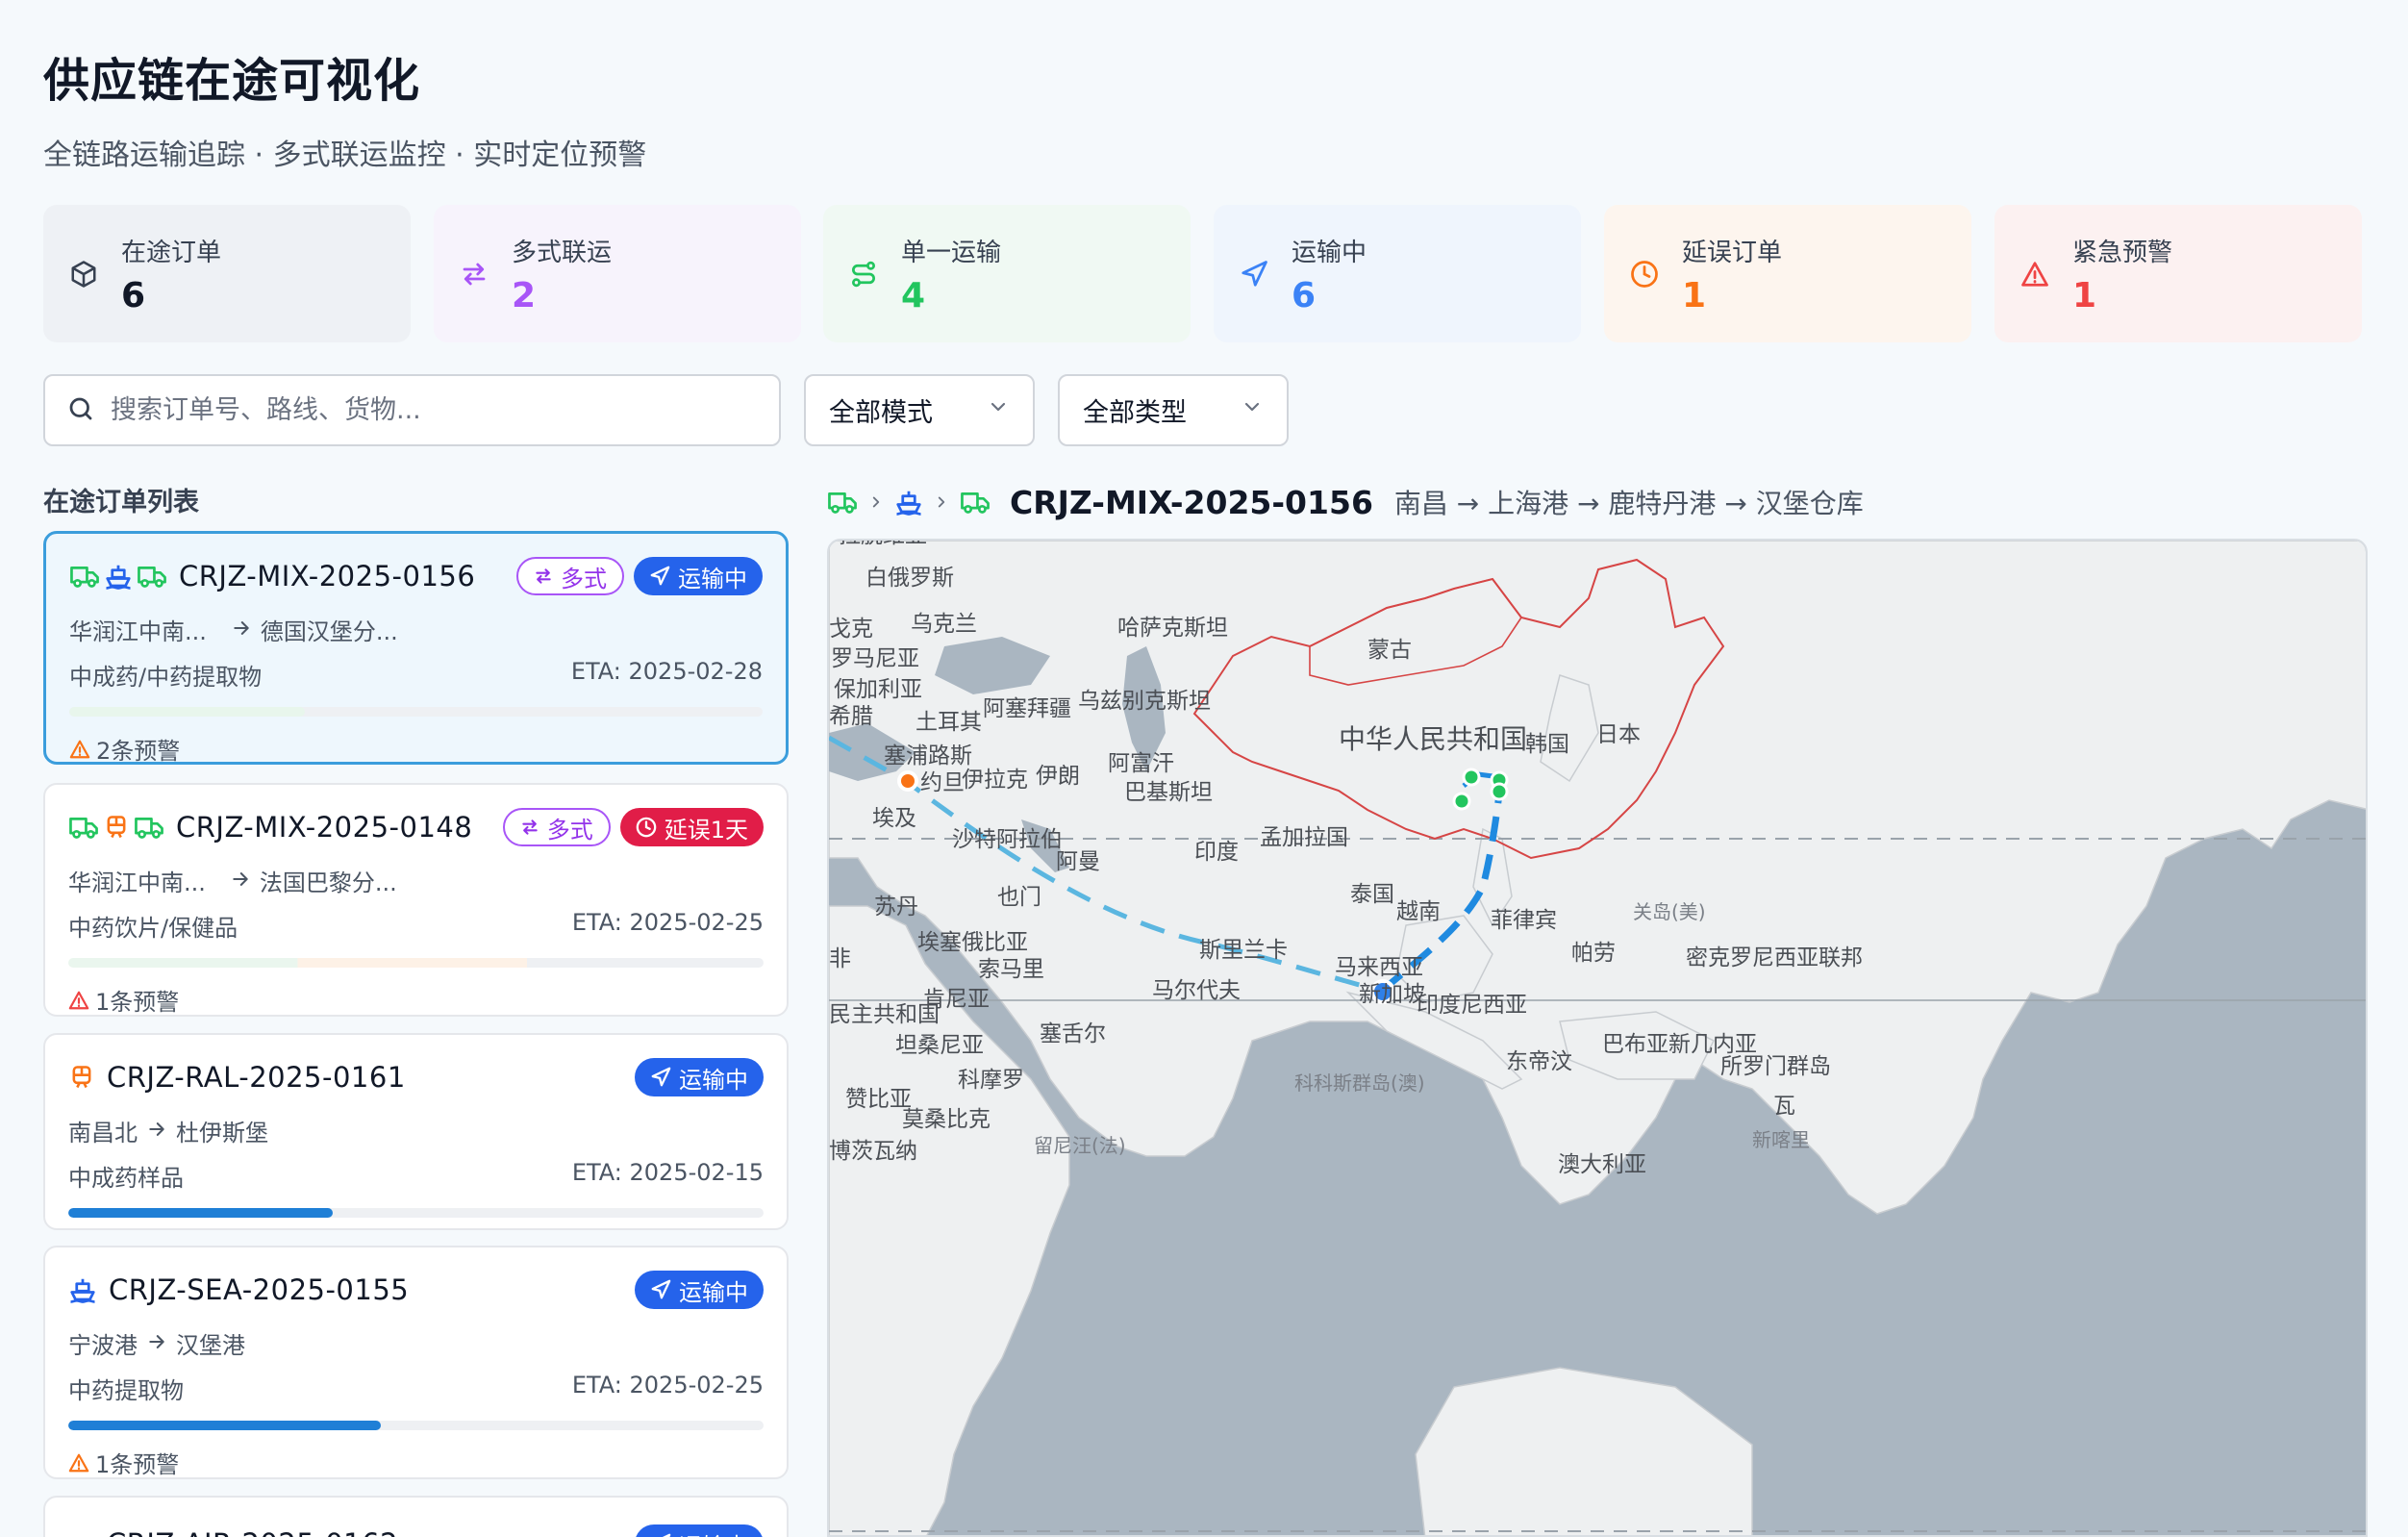  I want to click on breadcrumb-route: 南昌 → 上海港 → 鹿特丹港 → 汉堡仓库, so click(1628, 503).